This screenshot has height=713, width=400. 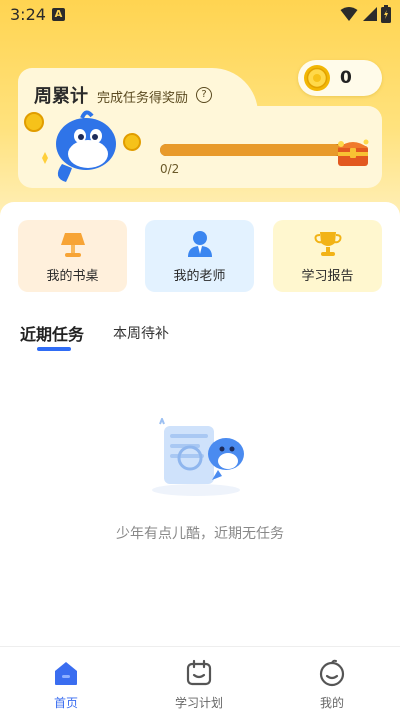 I want to click on my-teacher-label: 我的老师, so click(x=199, y=276).